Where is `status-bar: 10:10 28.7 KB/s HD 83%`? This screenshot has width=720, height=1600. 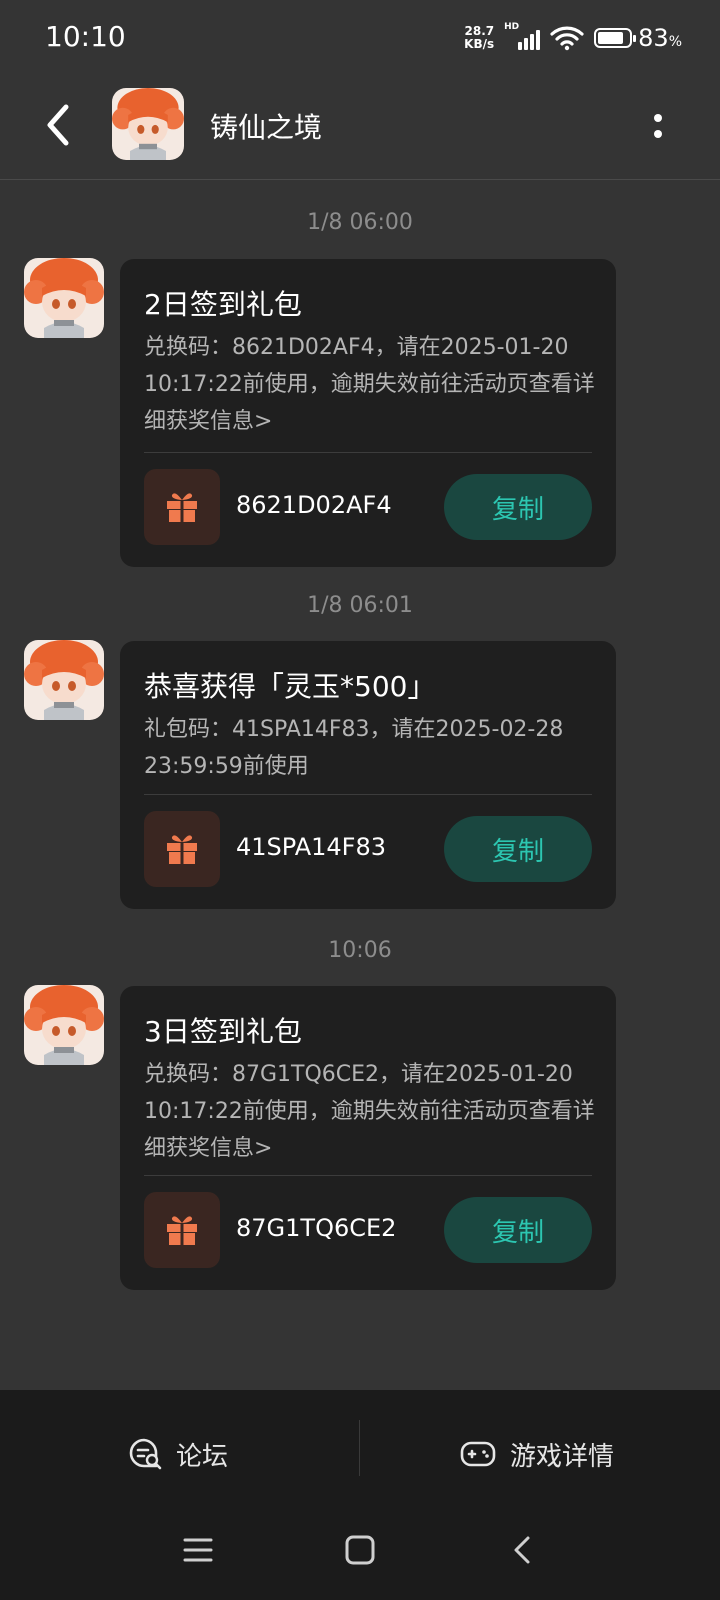 status-bar: 10:10 28.7 KB/s HD 83% is located at coordinates (360, 39).